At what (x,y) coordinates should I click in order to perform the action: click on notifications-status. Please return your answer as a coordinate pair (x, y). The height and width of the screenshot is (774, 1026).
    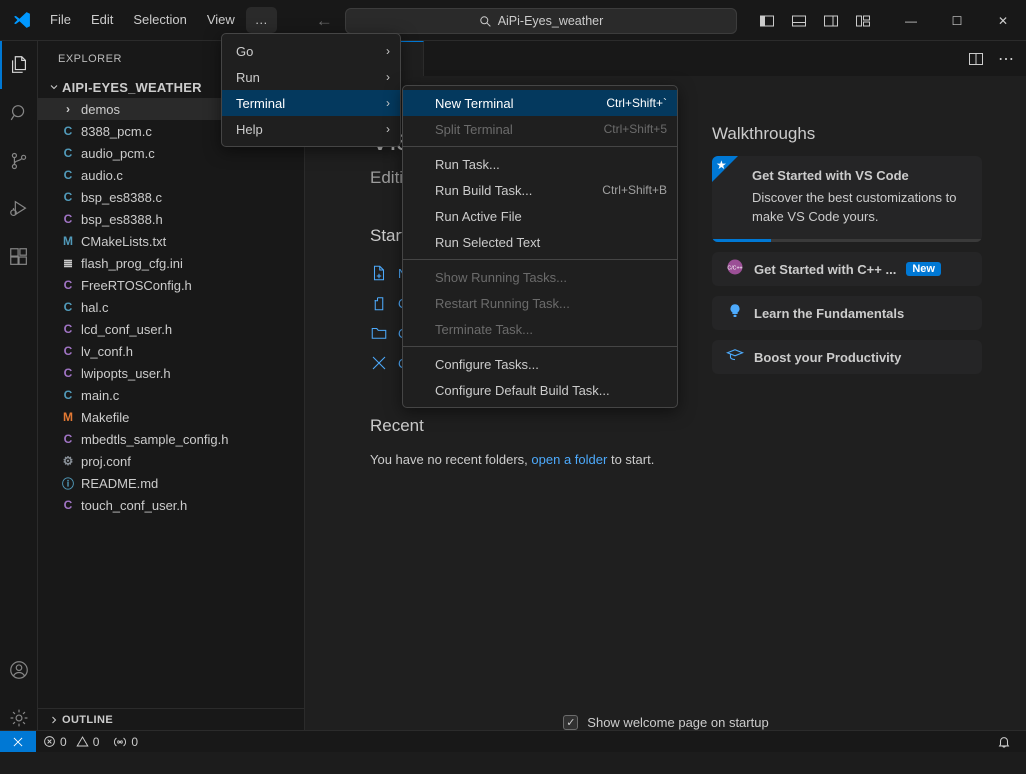
    Looking at the image, I should click on (1004, 742).